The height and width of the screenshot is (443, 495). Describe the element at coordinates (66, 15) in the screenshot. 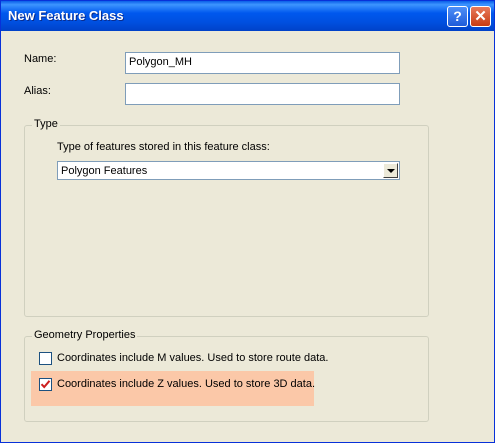

I see `dialog-title: New Feature Class` at that location.